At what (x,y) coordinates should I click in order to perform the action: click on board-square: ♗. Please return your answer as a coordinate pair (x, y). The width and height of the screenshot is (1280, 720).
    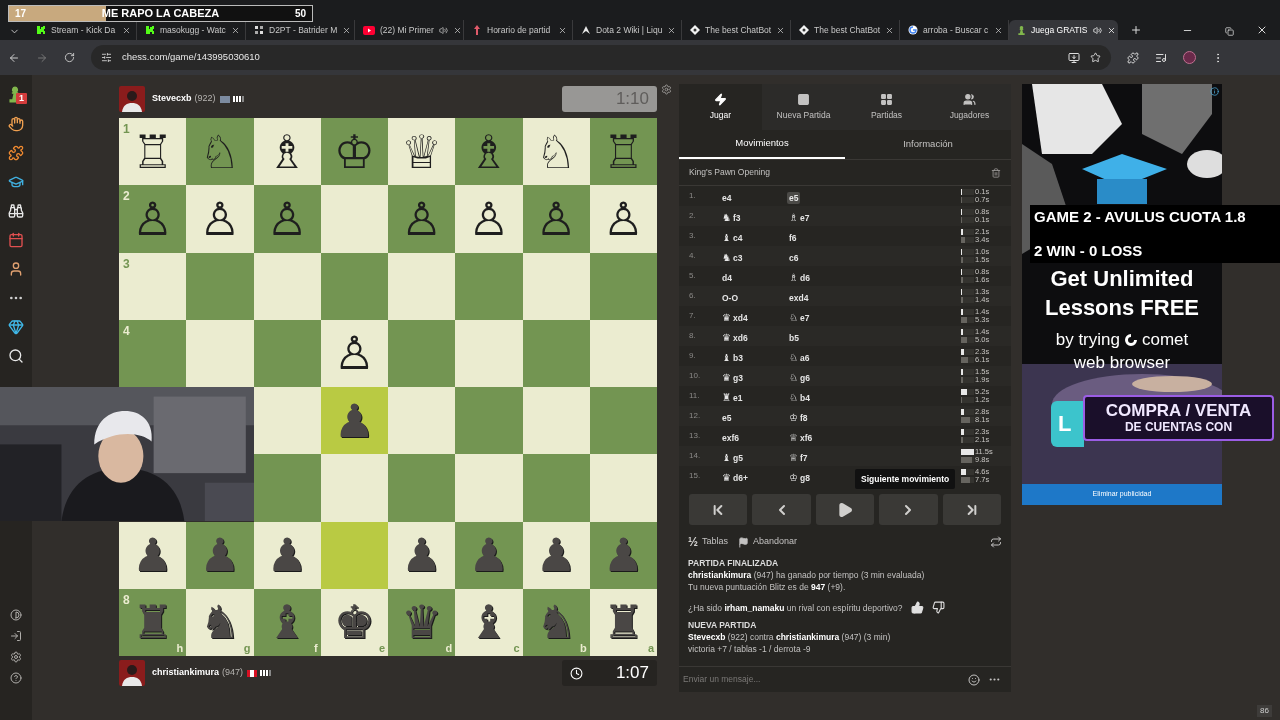
    Looking at the image, I should click on (489, 152).